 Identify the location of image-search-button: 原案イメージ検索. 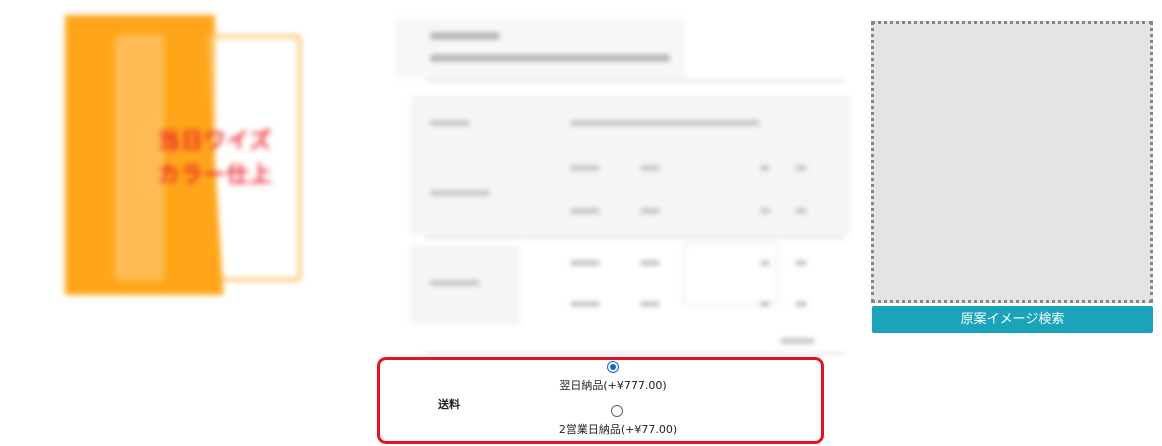
(1012, 319).